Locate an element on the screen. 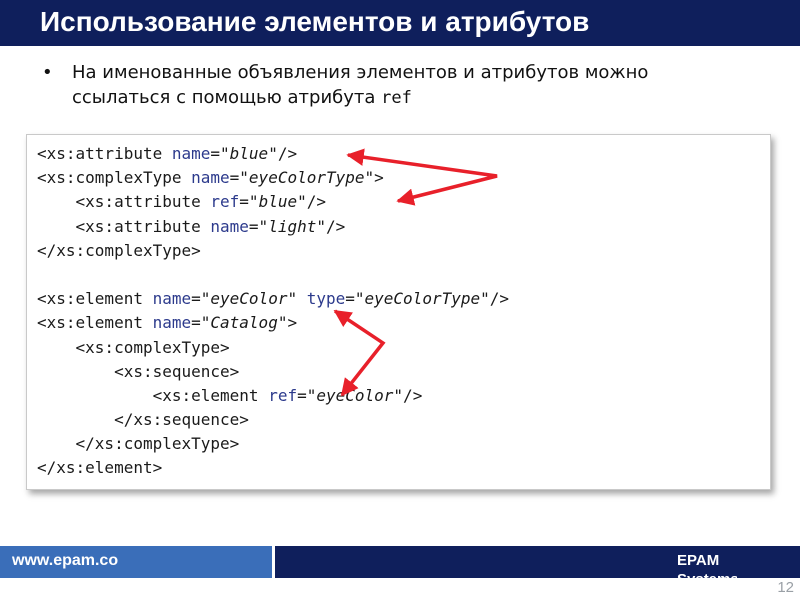  code-line: <xs:element ref="eyeColor"/> is located at coordinates (273, 396).